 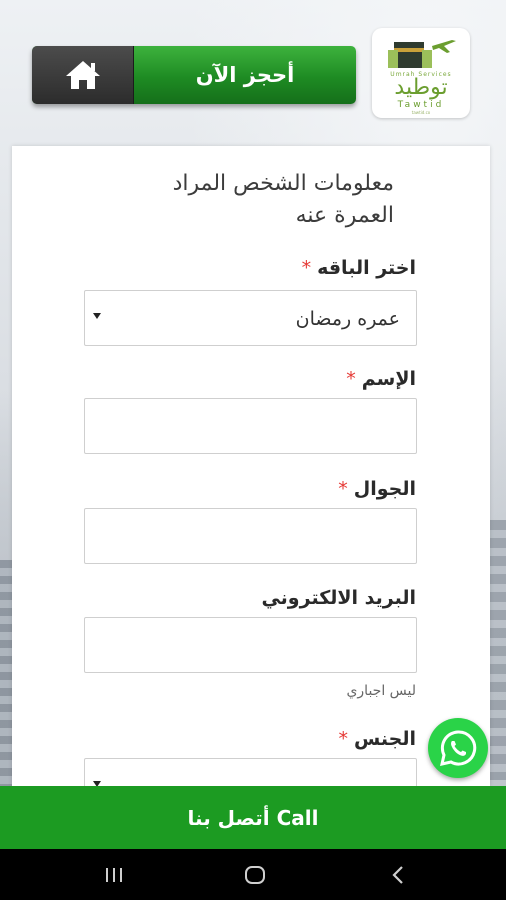 What do you see at coordinates (245, 75) in the screenshot?
I see `book-now-label: أحجز الآن` at bounding box center [245, 75].